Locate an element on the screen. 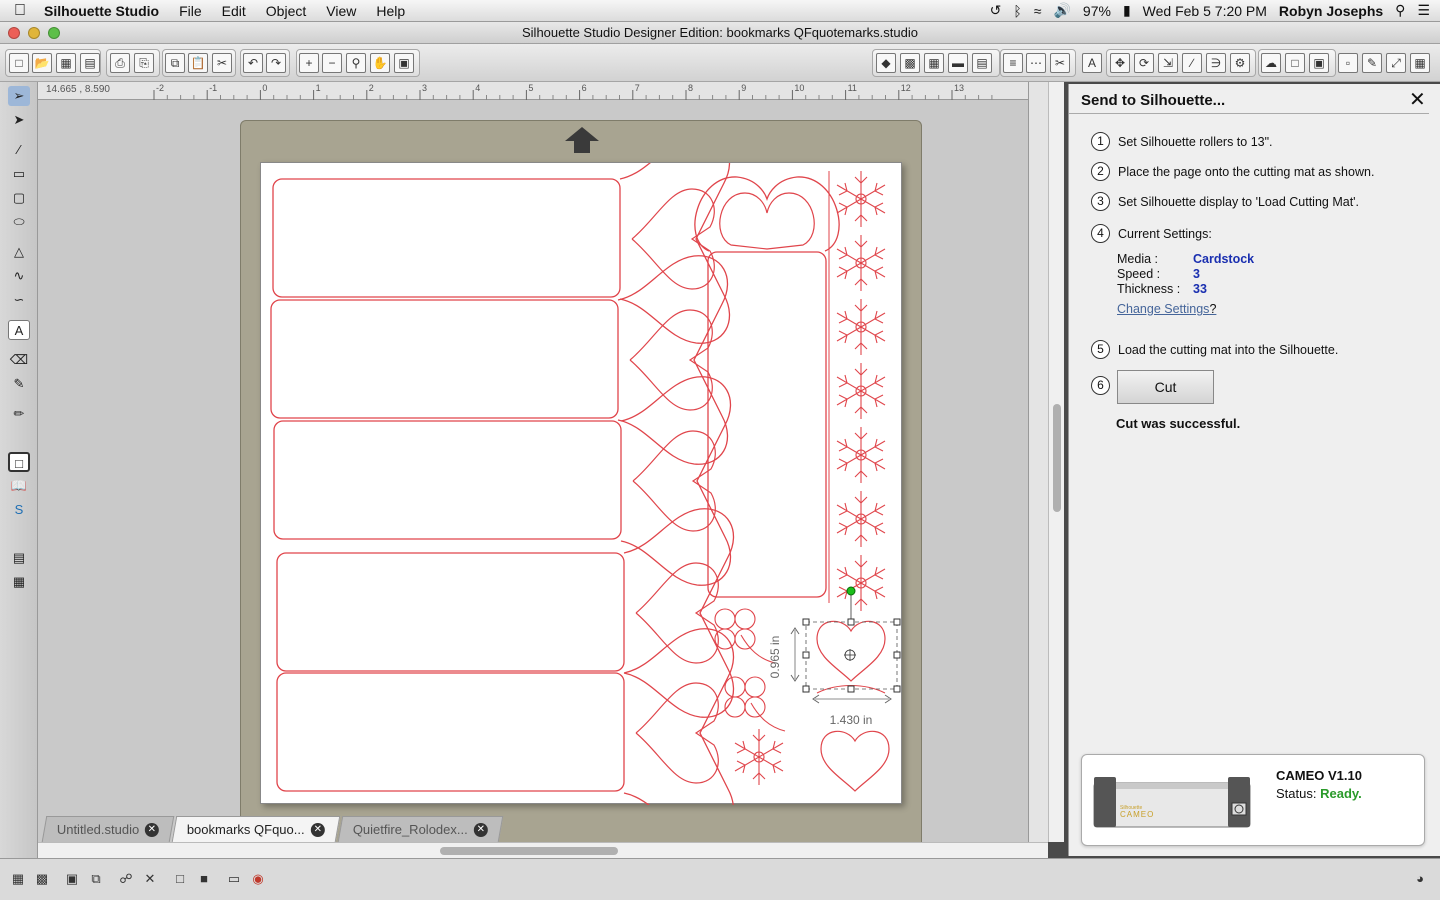 Image resolution: width=1440 pixels, height=900 pixels. snowflake-column is located at coordinates (861, 391).